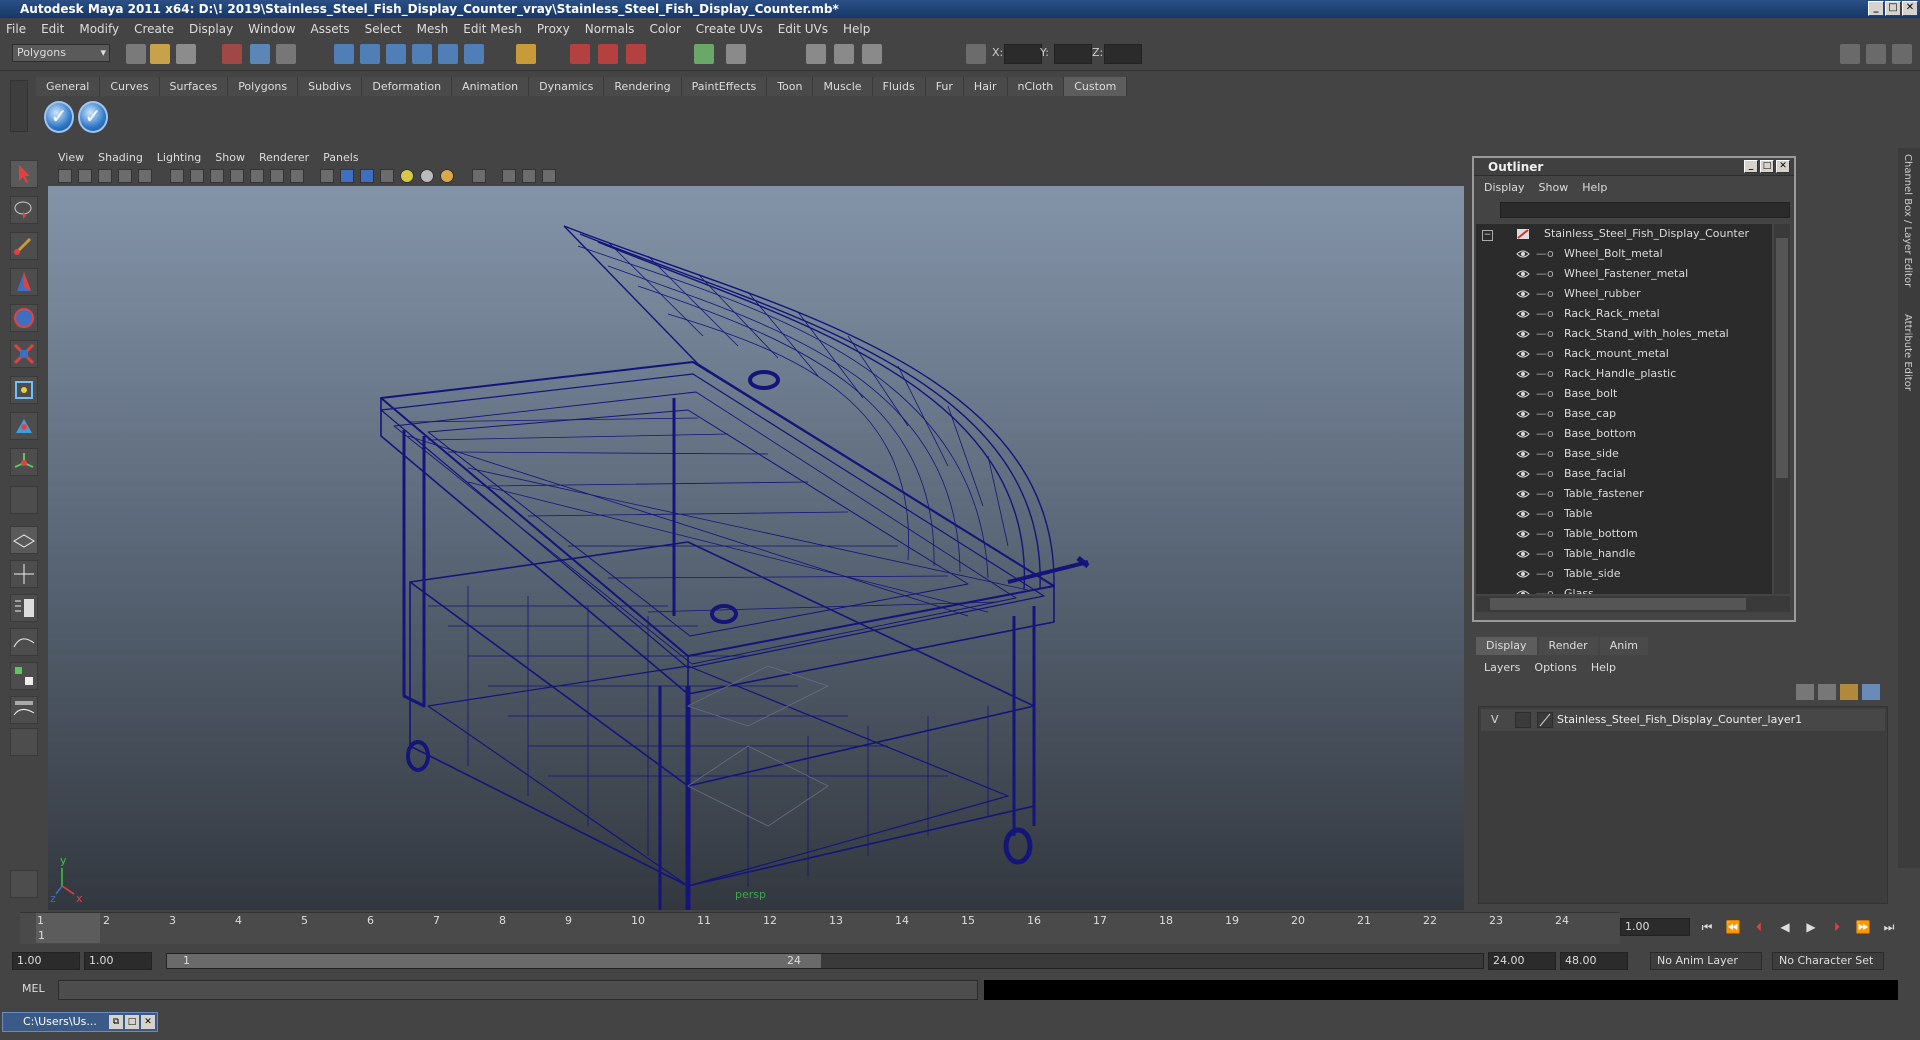 The image size is (1920, 1040). I want to click on outliner-item: —o Wheel_rubber, so click(1624, 294).